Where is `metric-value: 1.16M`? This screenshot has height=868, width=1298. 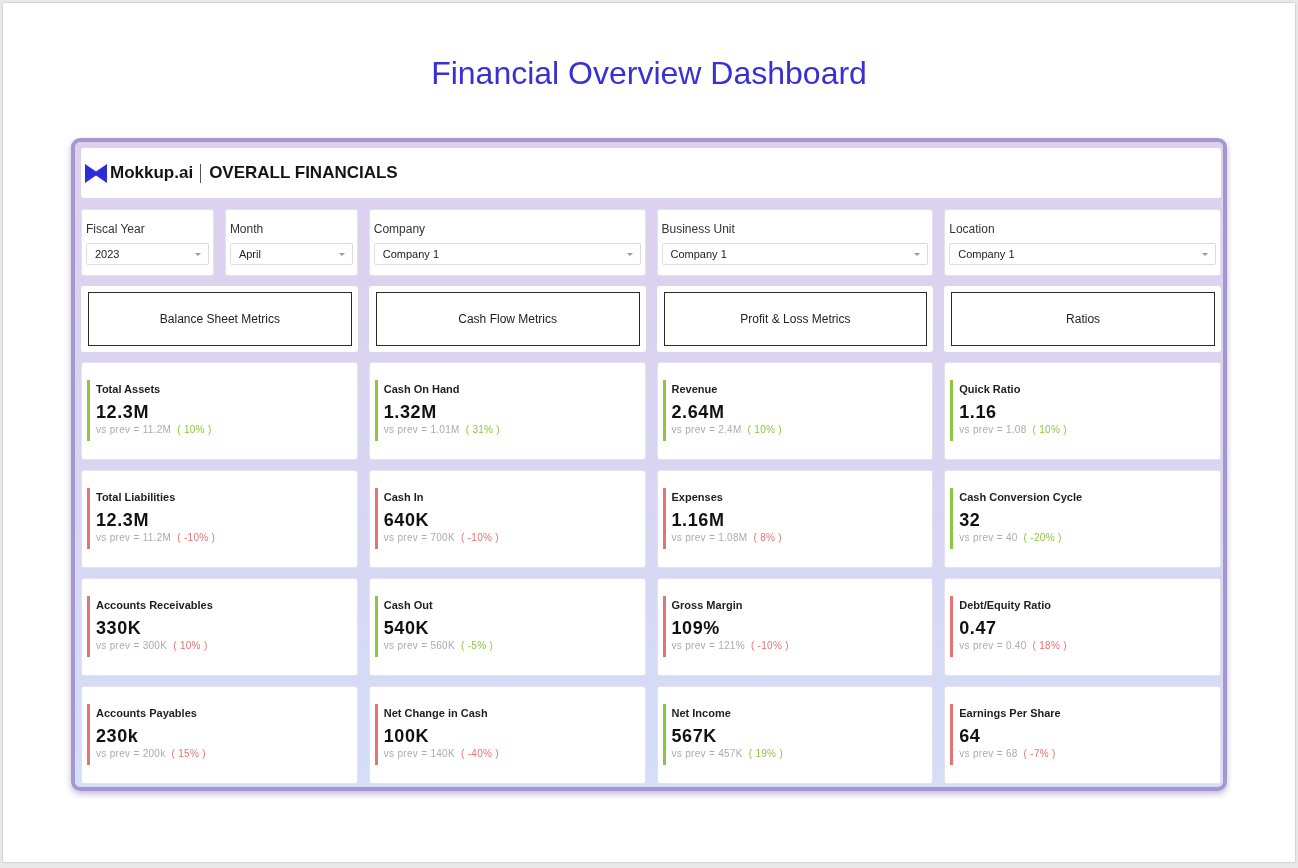 metric-value: 1.16M is located at coordinates (698, 520).